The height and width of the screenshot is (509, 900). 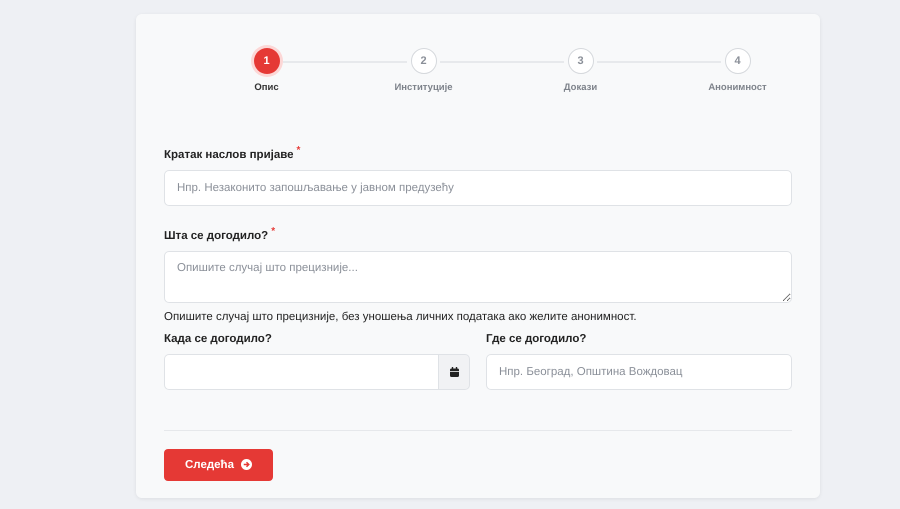 What do you see at coordinates (401, 316) in the screenshot?
I see `help-text: Опишите случај што прецизније, без уношења личних података ако желите анонимност.` at bounding box center [401, 316].